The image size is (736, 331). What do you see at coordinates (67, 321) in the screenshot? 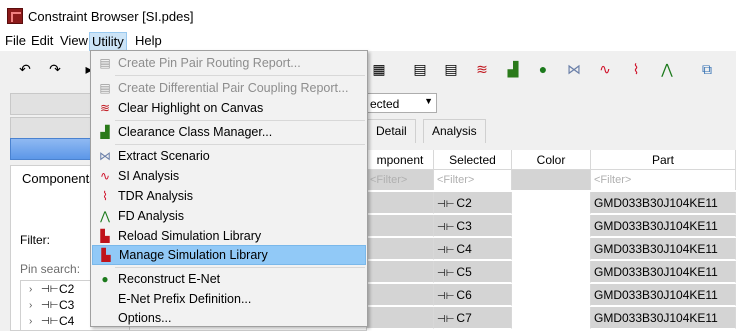
I see `tree-item-label: C4` at bounding box center [67, 321].